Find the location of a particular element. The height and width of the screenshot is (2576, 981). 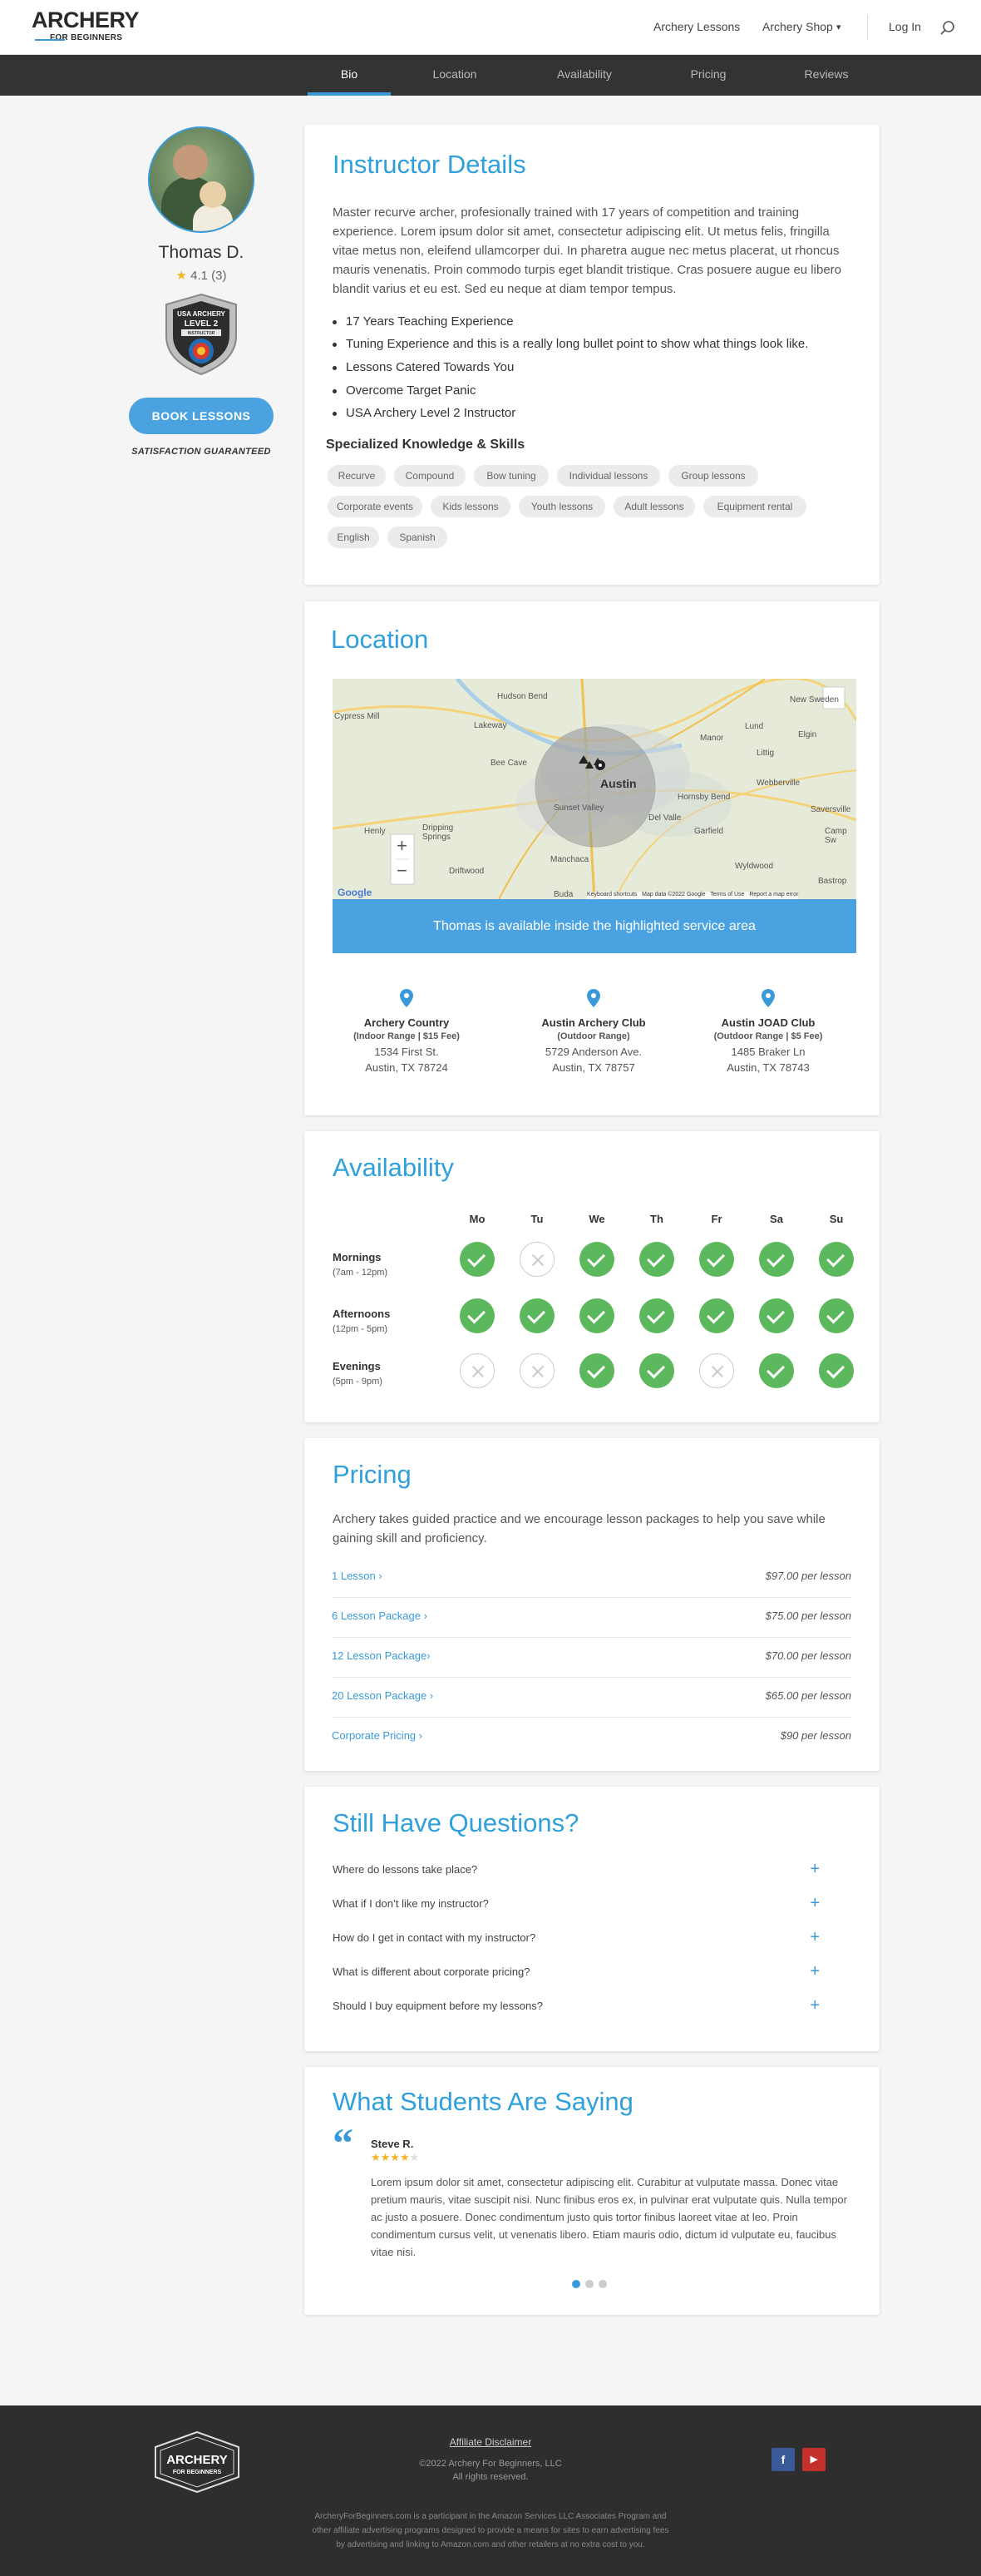

tab-bio: Bio is located at coordinates (349, 74).